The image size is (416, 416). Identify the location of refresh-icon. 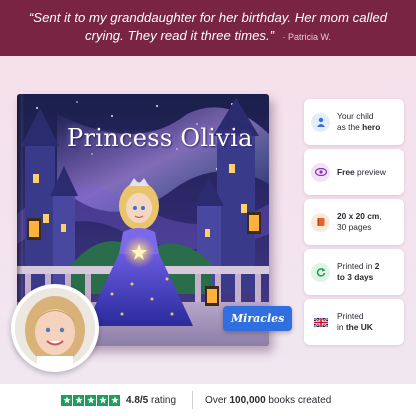
(320, 272).